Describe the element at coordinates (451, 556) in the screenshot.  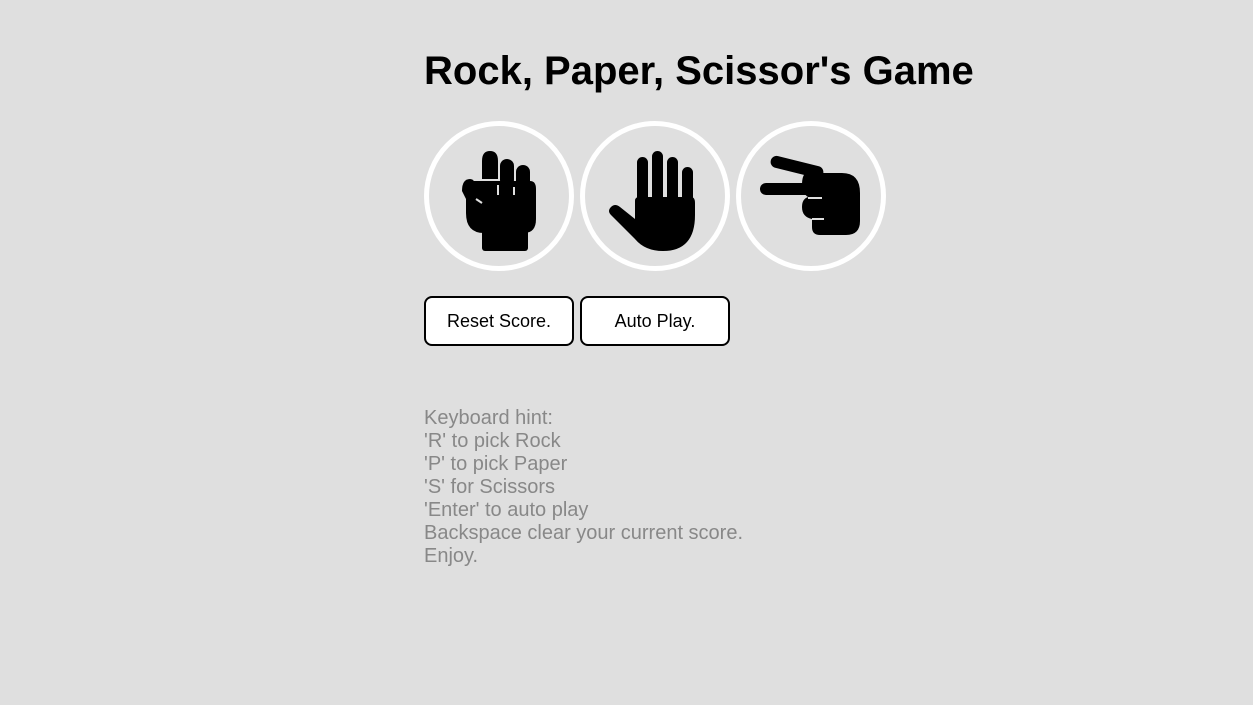
I see `hint-line-enjoy: Enjoy.` at that location.